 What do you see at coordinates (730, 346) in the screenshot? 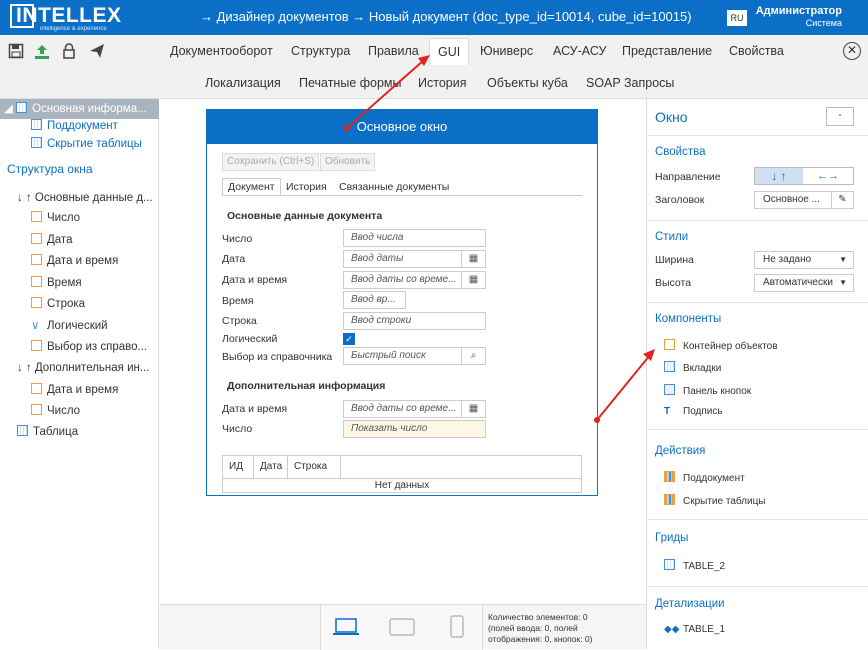
I see `component-label: Контейнер объектов` at bounding box center [730, 346].